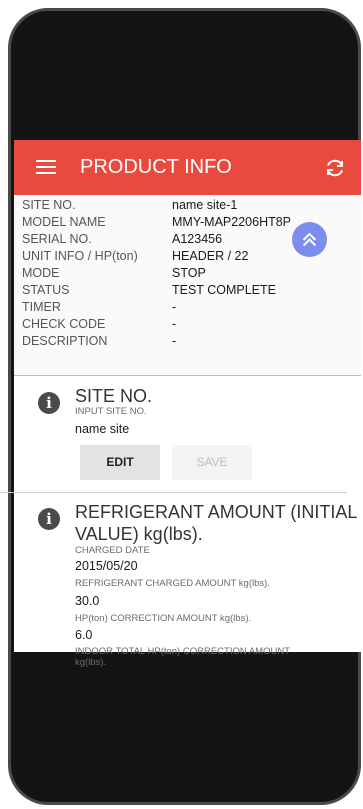 Image resolution: width=363 pixels, height=809 pixels. Describe the element at coordinates (197, 239) in the screenshot. I see `info-value: A123456` at that location.